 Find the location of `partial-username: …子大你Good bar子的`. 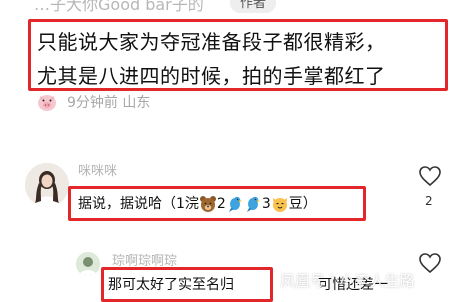

partial-username: …子大你Good bar子的 is located at coordinates (119, 7).